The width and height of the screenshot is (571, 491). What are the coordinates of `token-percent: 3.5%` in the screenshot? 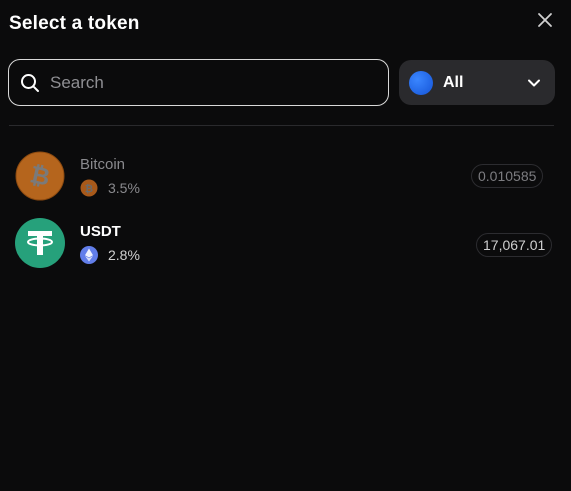 It's located at (124, 188).